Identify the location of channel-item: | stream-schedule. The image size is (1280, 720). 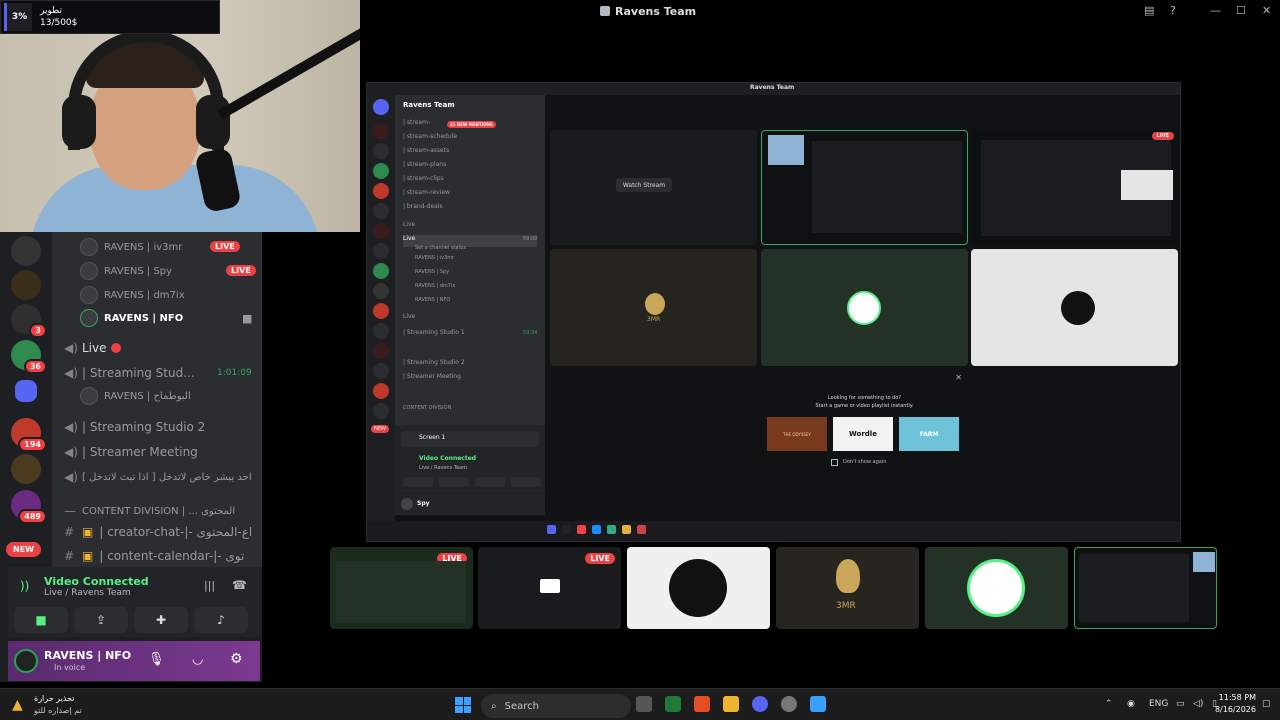
(430, 139).